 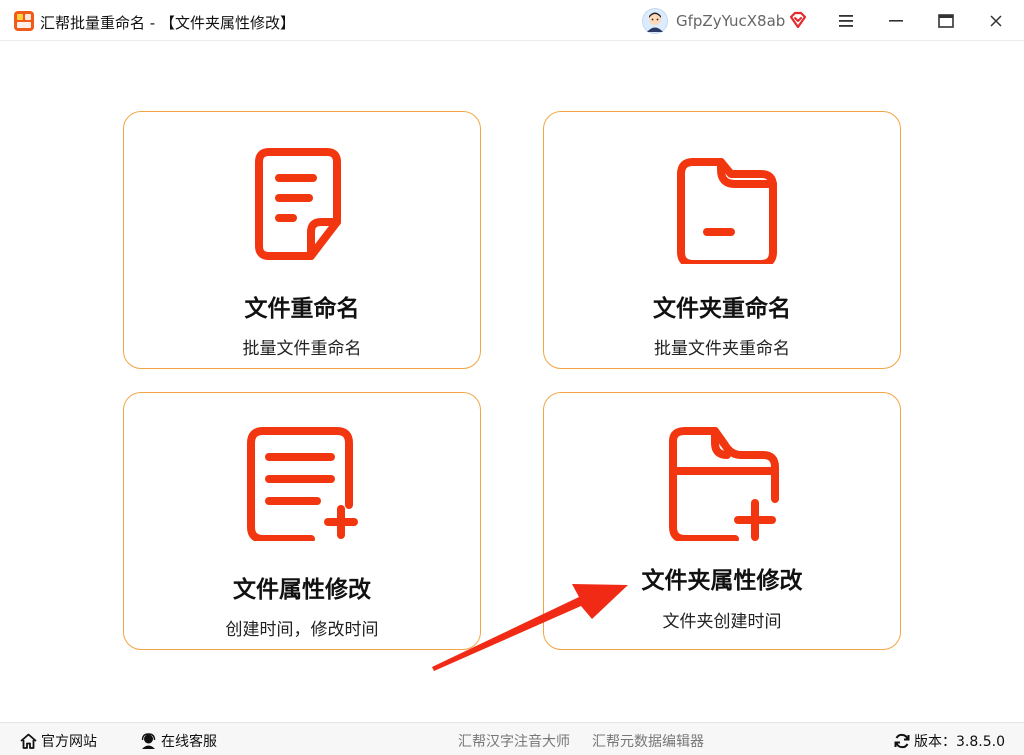 I want to click on customer-service-icon, so click(x=148, y=741).